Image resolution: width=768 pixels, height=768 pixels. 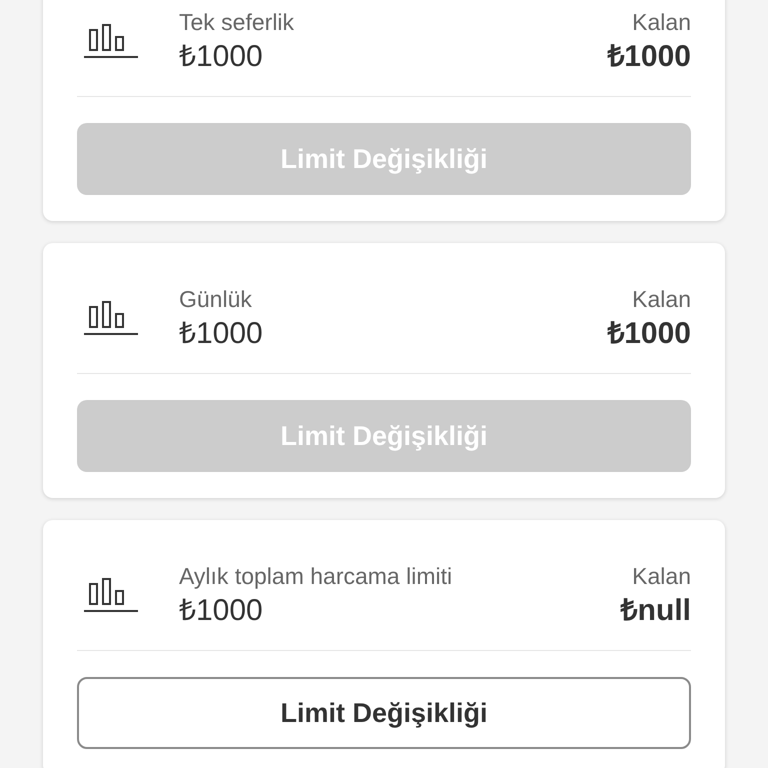 I want to click on limit-label: Aylık toplam harcama limiti, so click(x=316, y=576).